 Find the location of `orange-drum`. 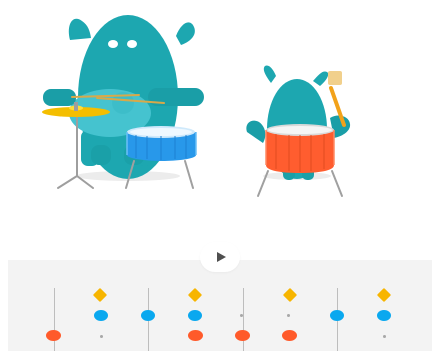

orange-drum is located at coordinates (300, 160).